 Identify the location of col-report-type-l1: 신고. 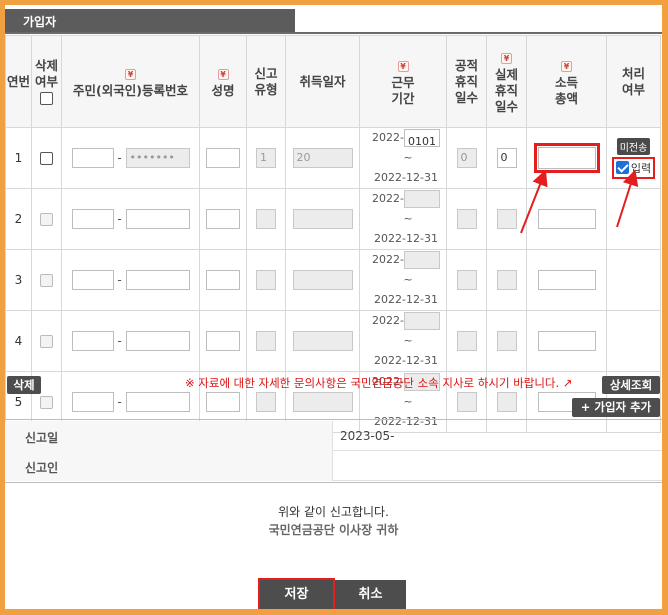
(266, 73).